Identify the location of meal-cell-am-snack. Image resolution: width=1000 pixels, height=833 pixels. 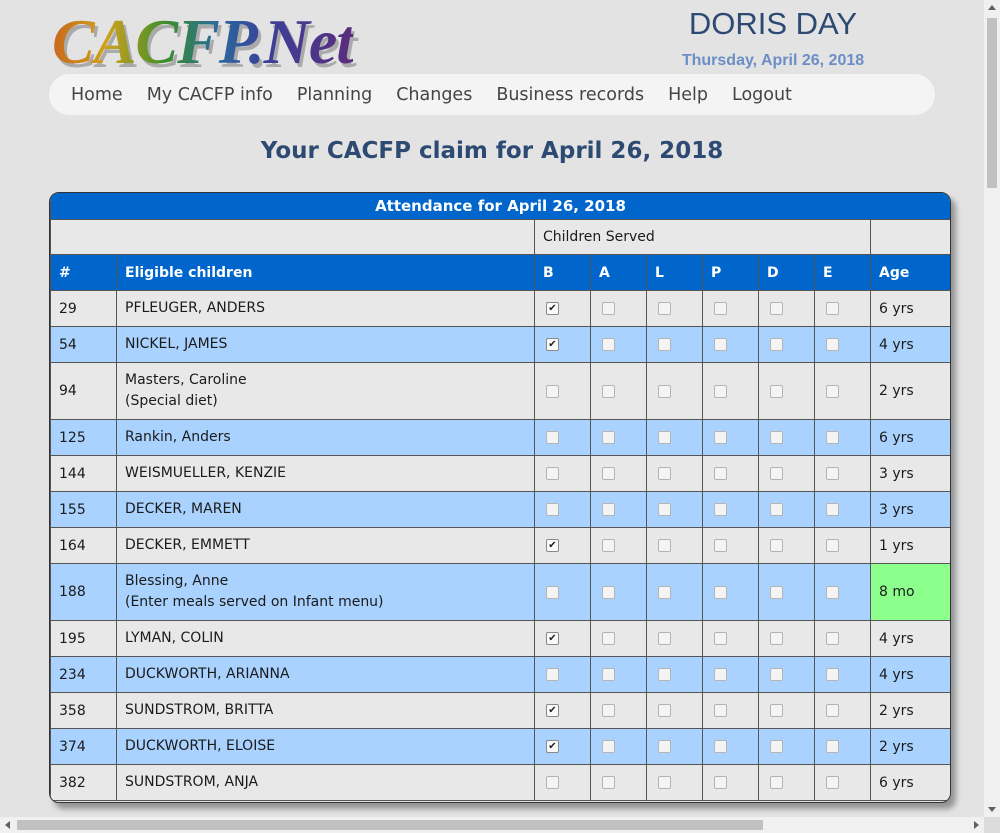
(618, 782).